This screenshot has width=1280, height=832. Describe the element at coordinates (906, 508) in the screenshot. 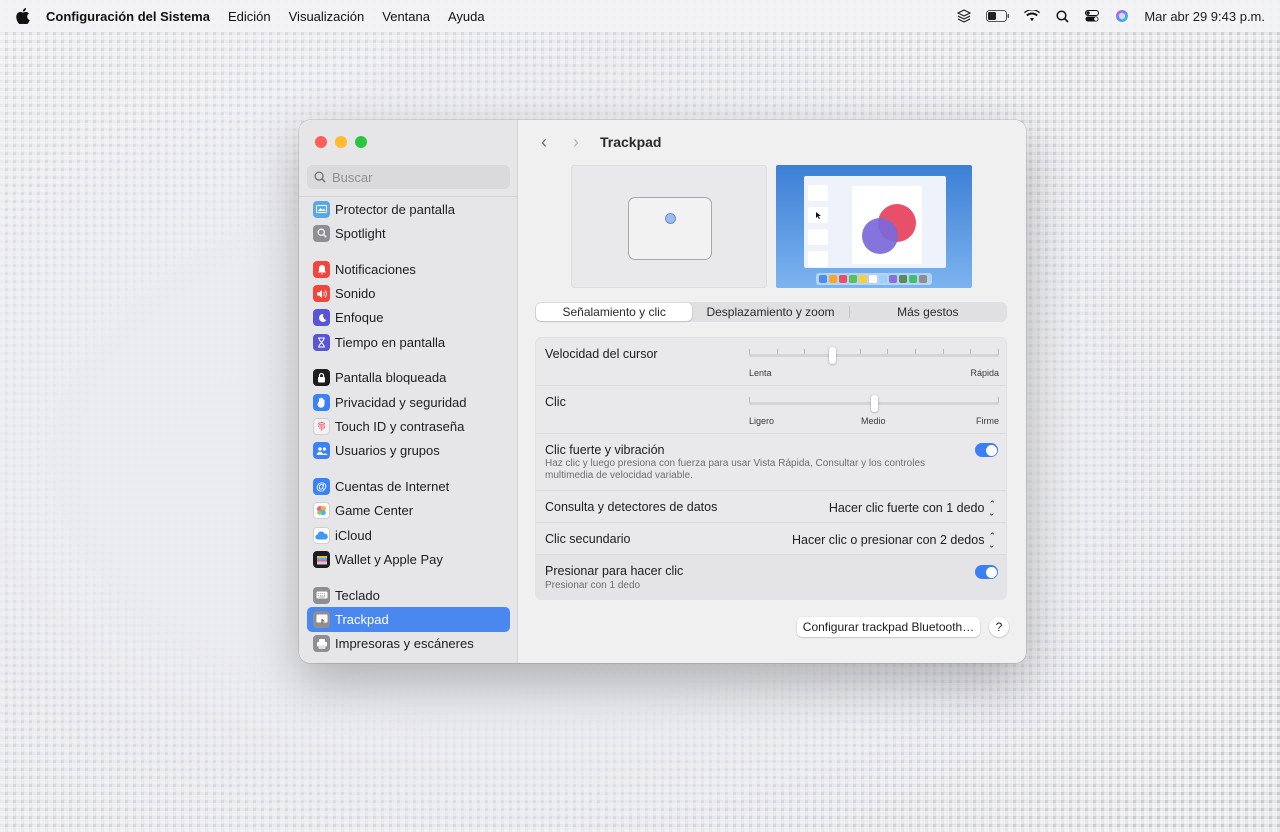

I see `lookup-value: Hacer clic fuerte con 1 dedo` at that location.